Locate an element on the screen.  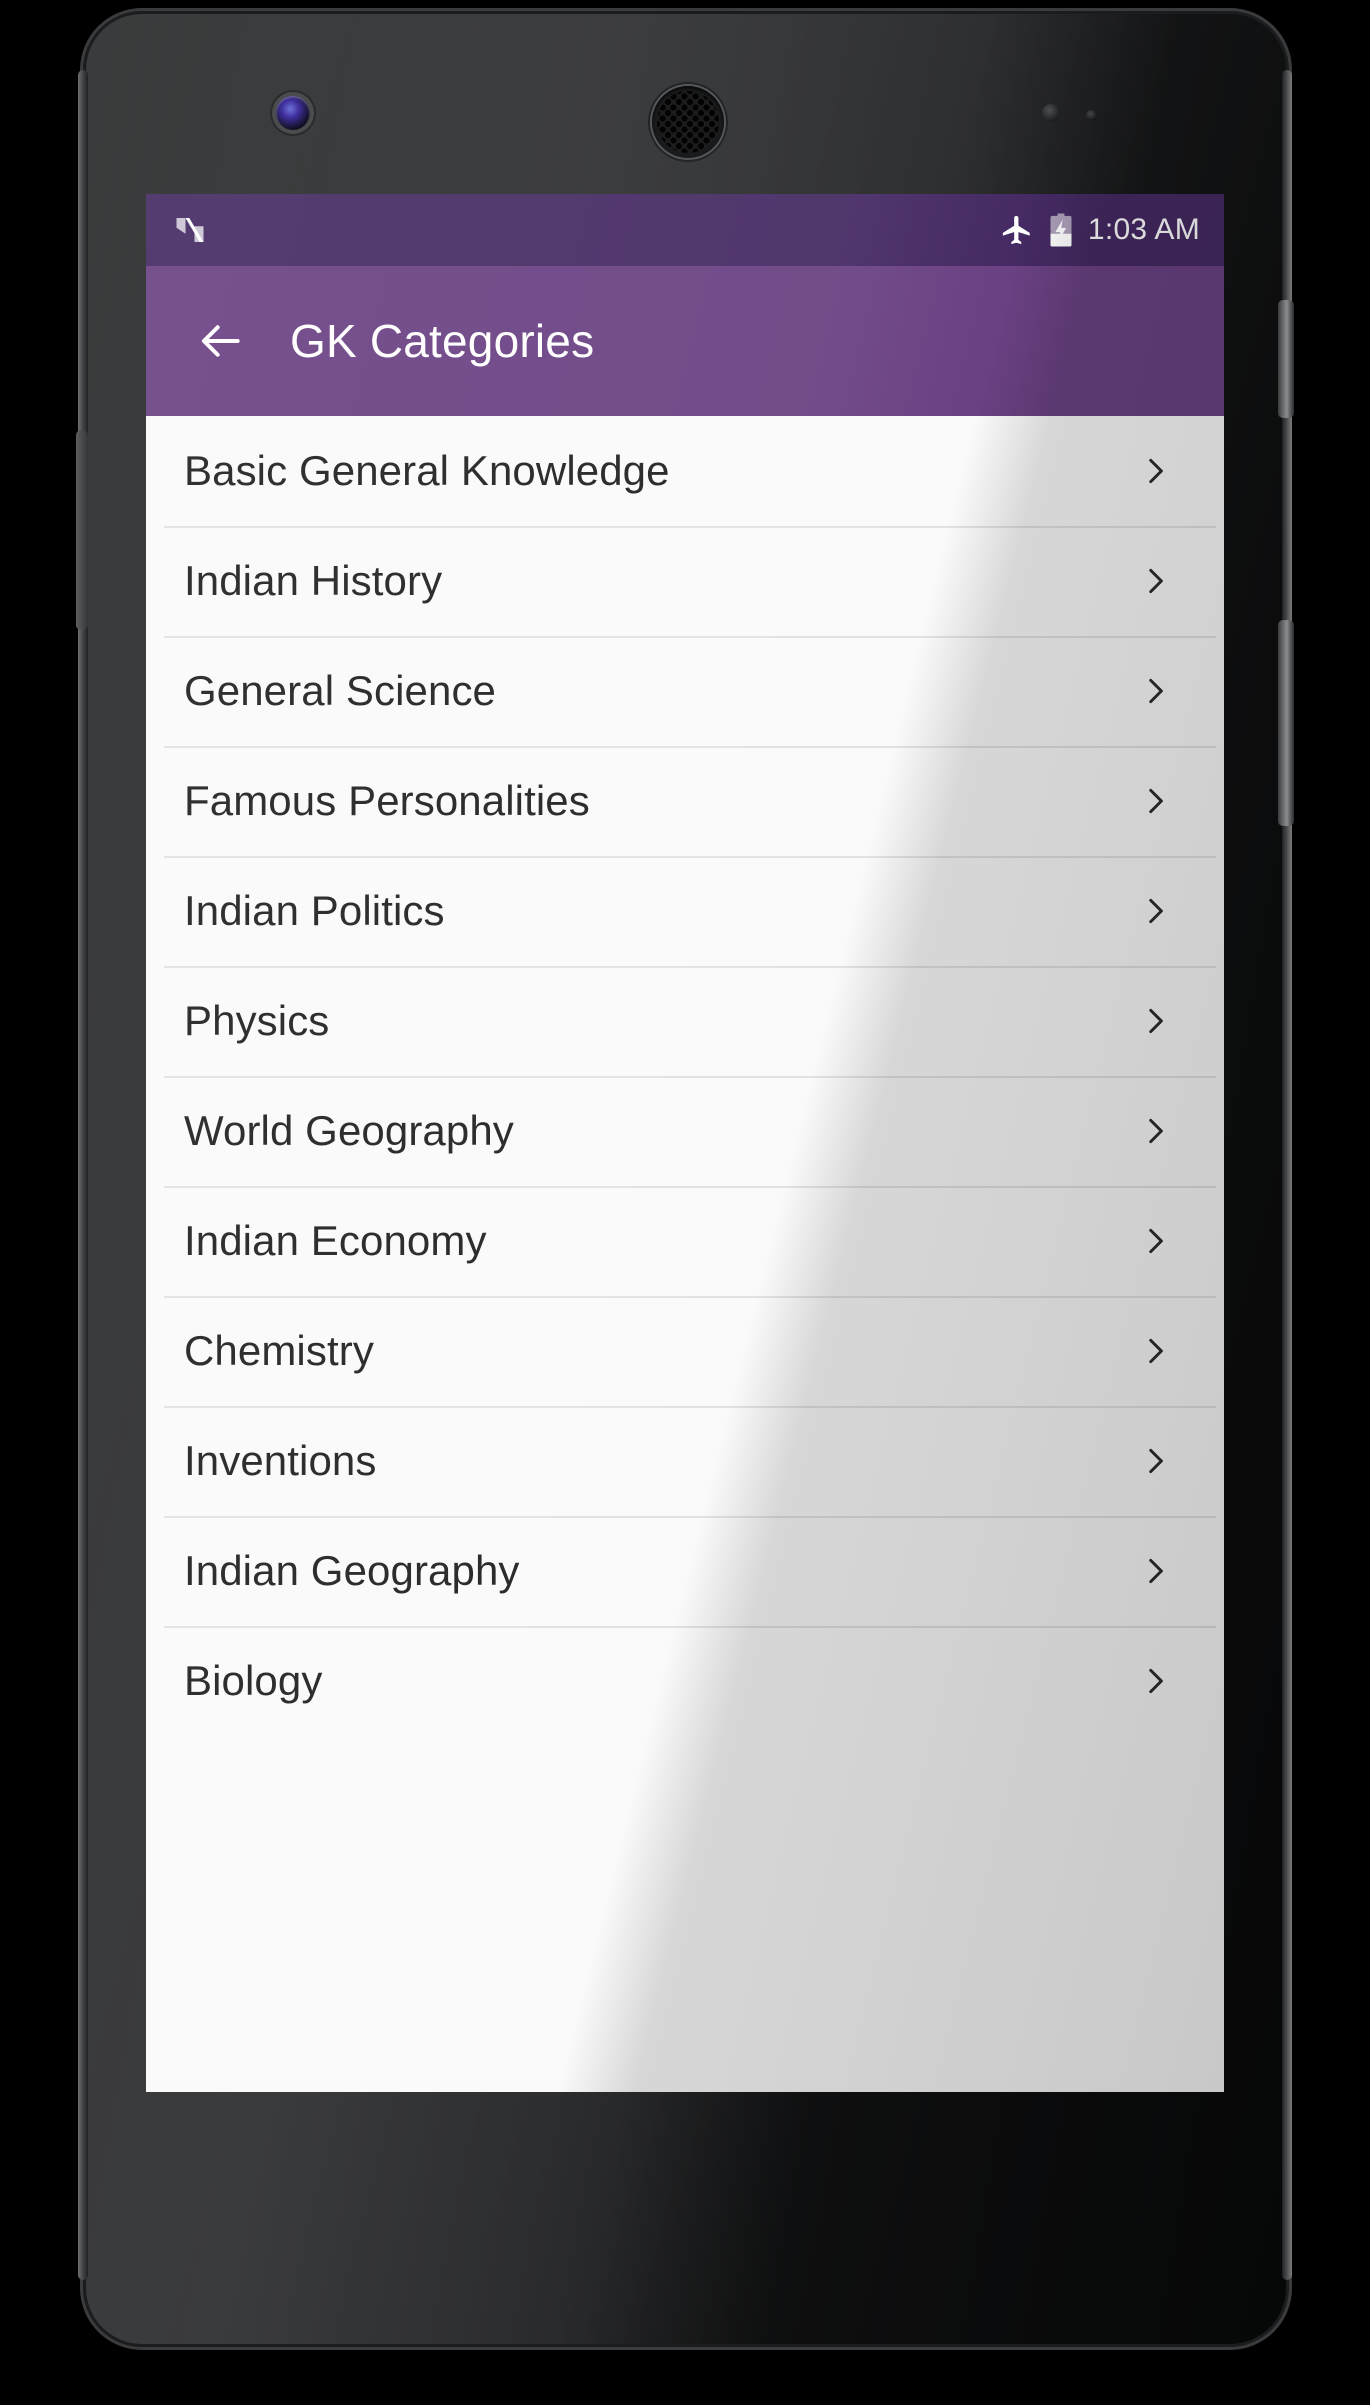
list-item: Inventions is located at coordinates (685, 1461).